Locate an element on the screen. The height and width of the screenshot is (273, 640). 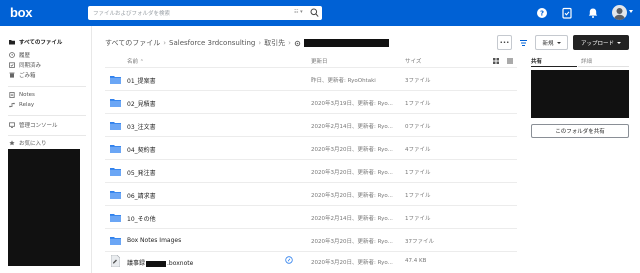
file-name: 10_その他 is located at coordinates (141, 218).